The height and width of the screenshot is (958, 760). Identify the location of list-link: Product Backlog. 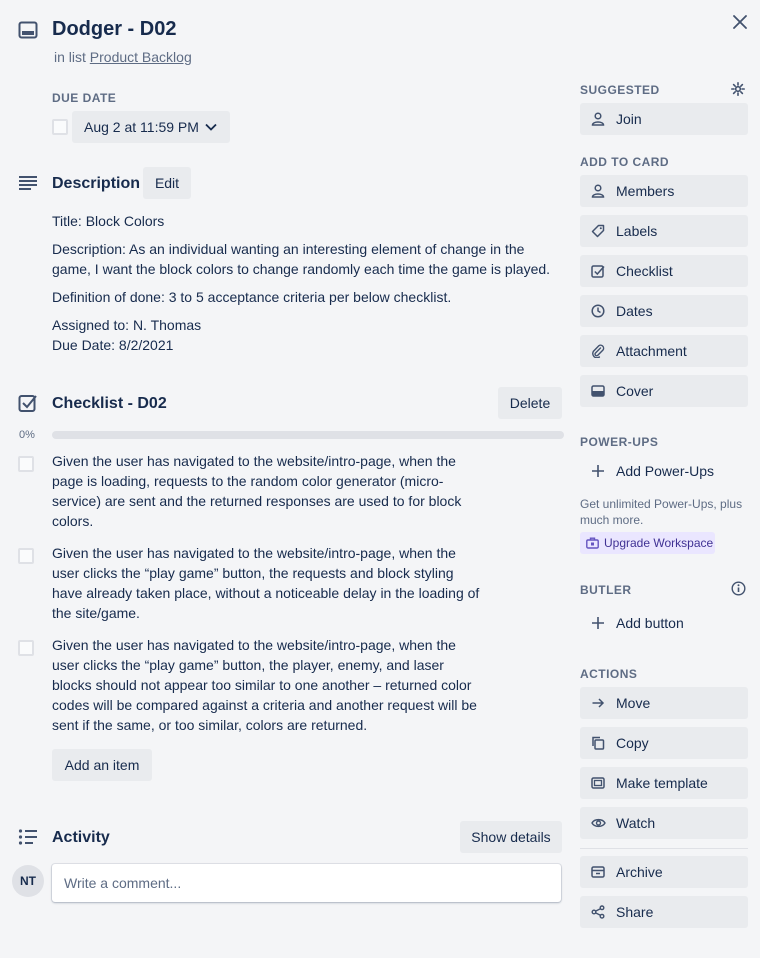
(141, 57).